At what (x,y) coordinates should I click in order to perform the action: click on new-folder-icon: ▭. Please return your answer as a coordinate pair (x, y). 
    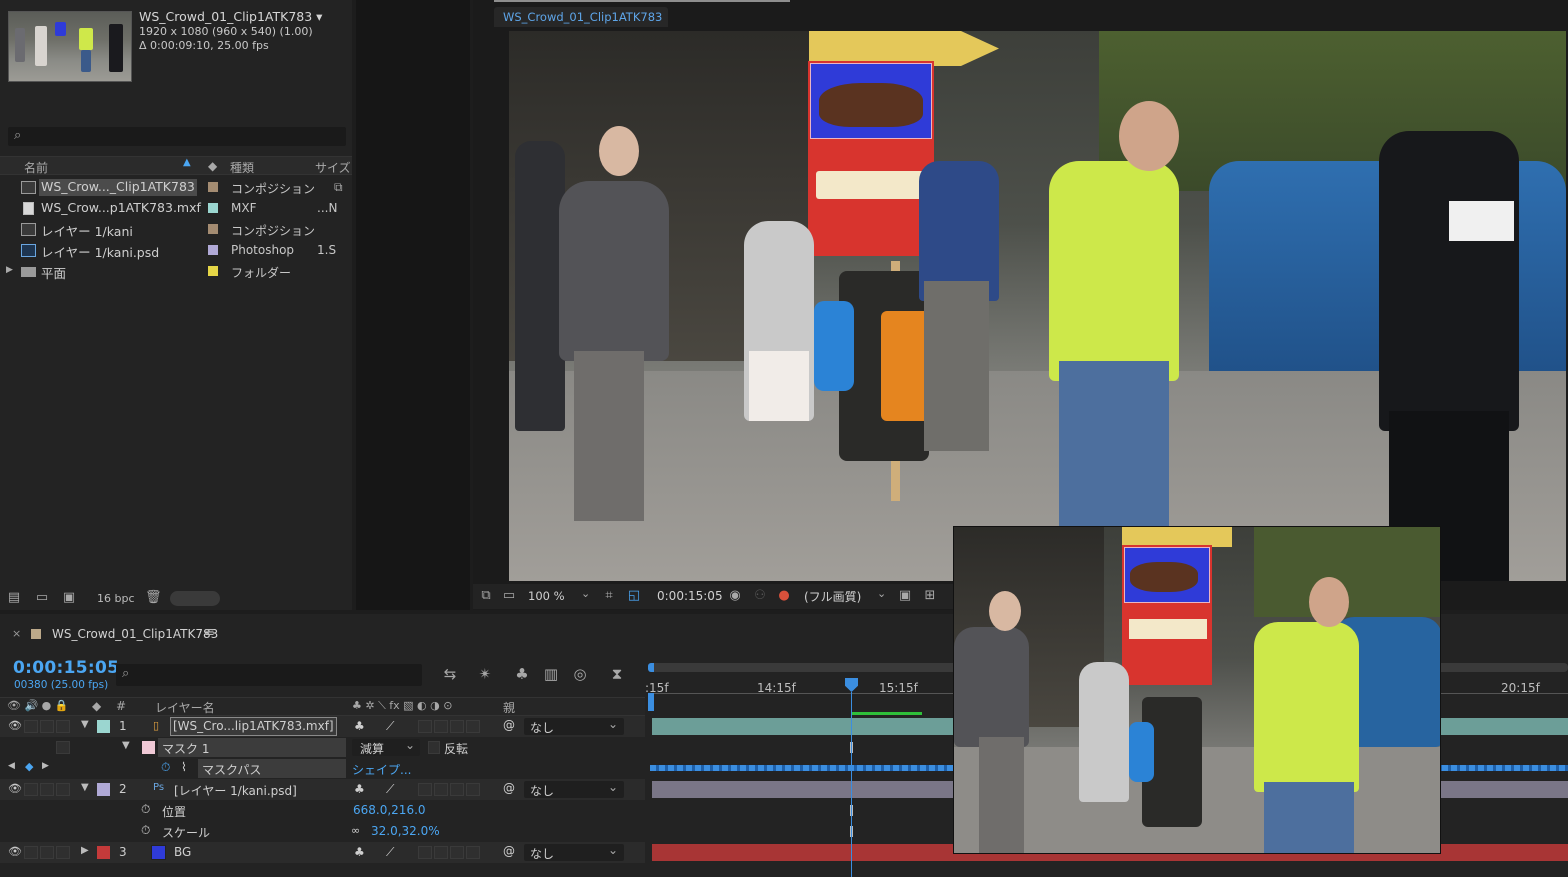
    Looking at the image, I should click on (42, 598).